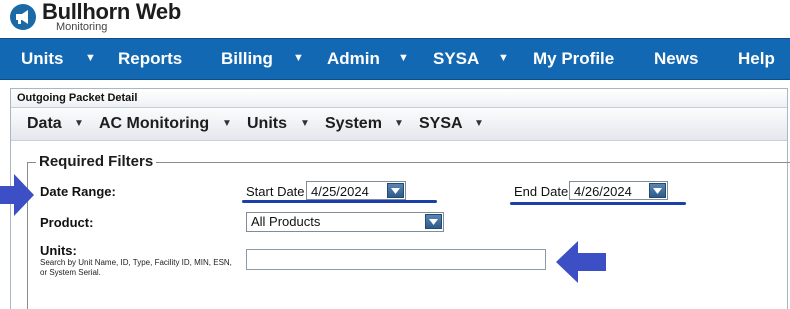 The height and width of the screenshot is (309, 790). What do you see at coordinates (395, 190) in the screenshot?
I see `start-date-dropdown-icon` at bounding box center [395, 190].